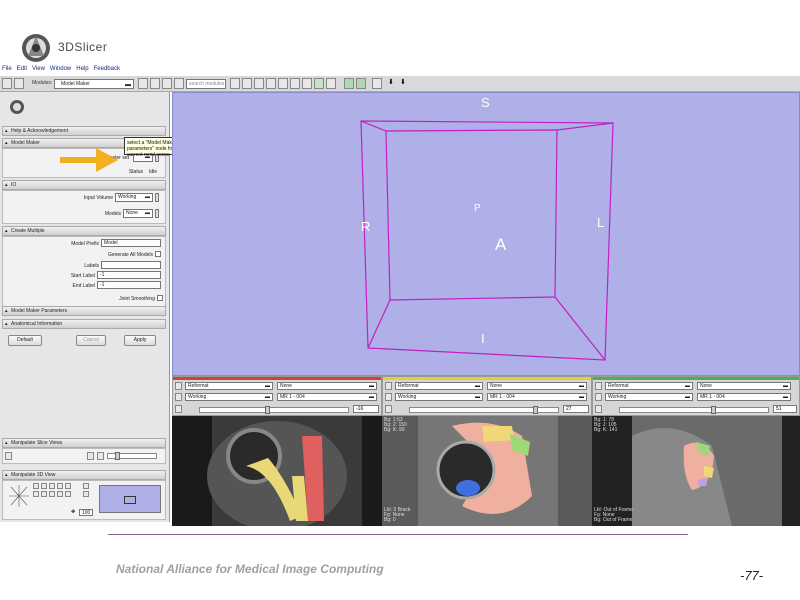  What do you see at coordinates (107, 69) in the screenshot?
I see `menu-feedback: Feedback` at bounding box center [107, 69].